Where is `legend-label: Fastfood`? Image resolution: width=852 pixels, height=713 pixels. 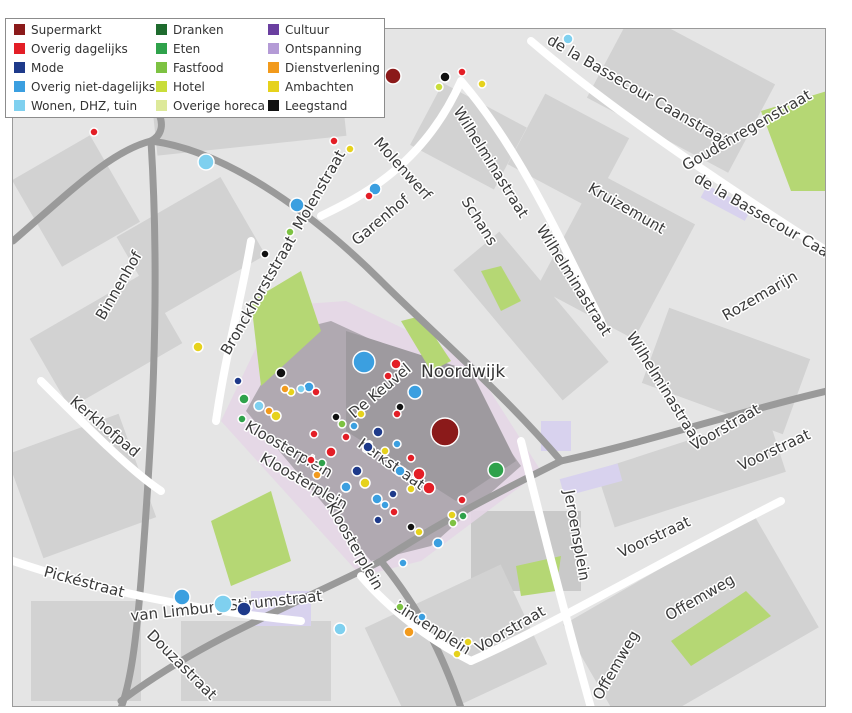 legend-label: Fastfood is located at coordinates (198, 68).